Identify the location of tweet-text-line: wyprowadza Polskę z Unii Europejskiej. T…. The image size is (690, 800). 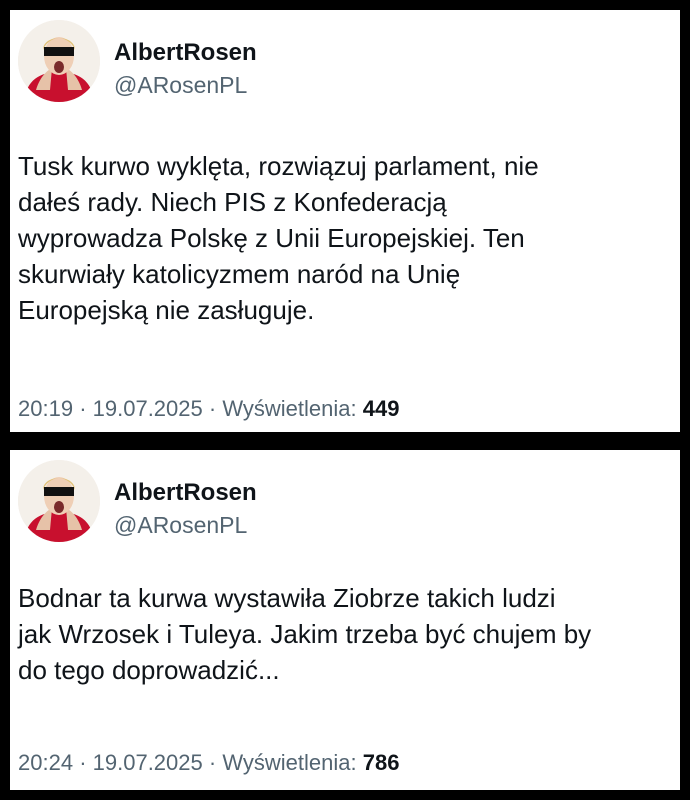
(271, 238).